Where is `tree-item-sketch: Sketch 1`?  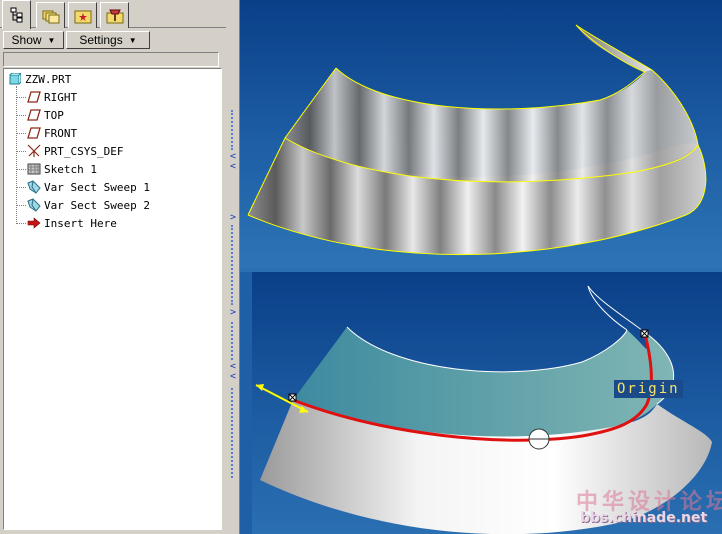
tree-item-sketch: Sketch 1 is located at coordinates (61, 169).